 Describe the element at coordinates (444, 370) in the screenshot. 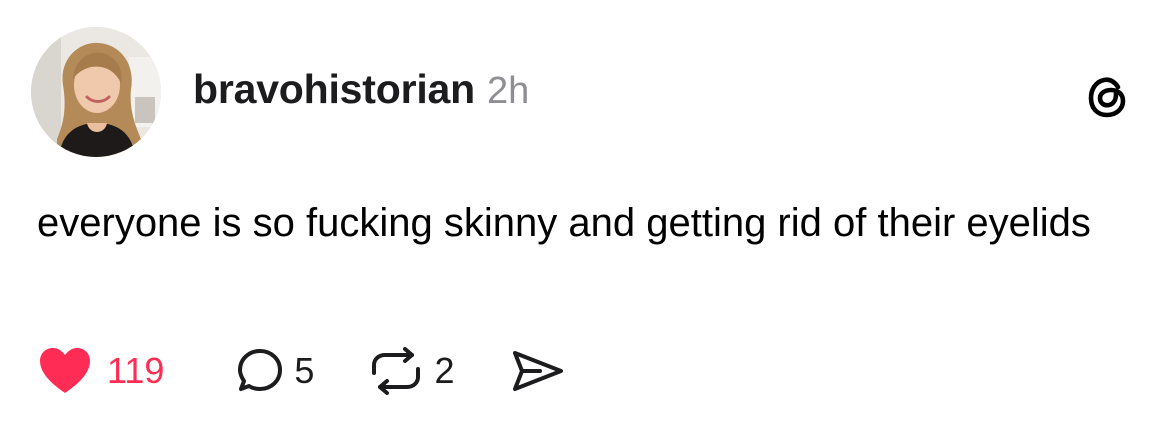

I see `repost-count: 2` at that location.